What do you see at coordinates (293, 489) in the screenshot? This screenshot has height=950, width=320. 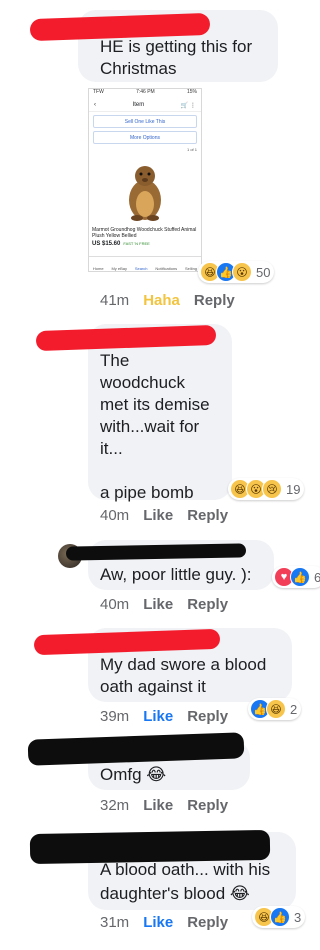 I see `reaction-count: 19` at bounding box center [293, 489].